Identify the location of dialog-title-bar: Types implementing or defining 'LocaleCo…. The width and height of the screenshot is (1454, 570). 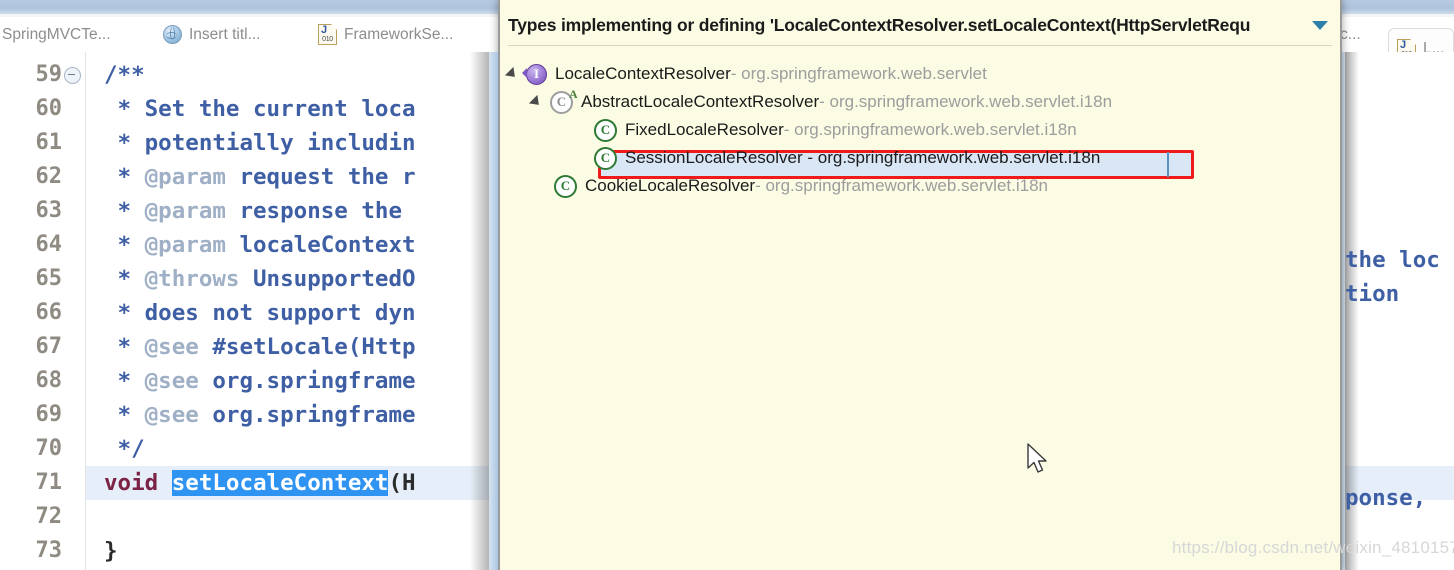
(920, 25).